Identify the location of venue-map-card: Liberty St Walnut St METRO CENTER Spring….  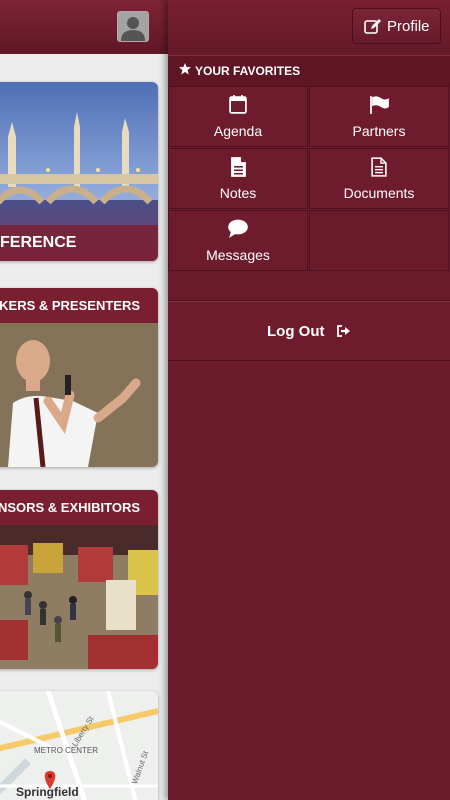
(79, 745).